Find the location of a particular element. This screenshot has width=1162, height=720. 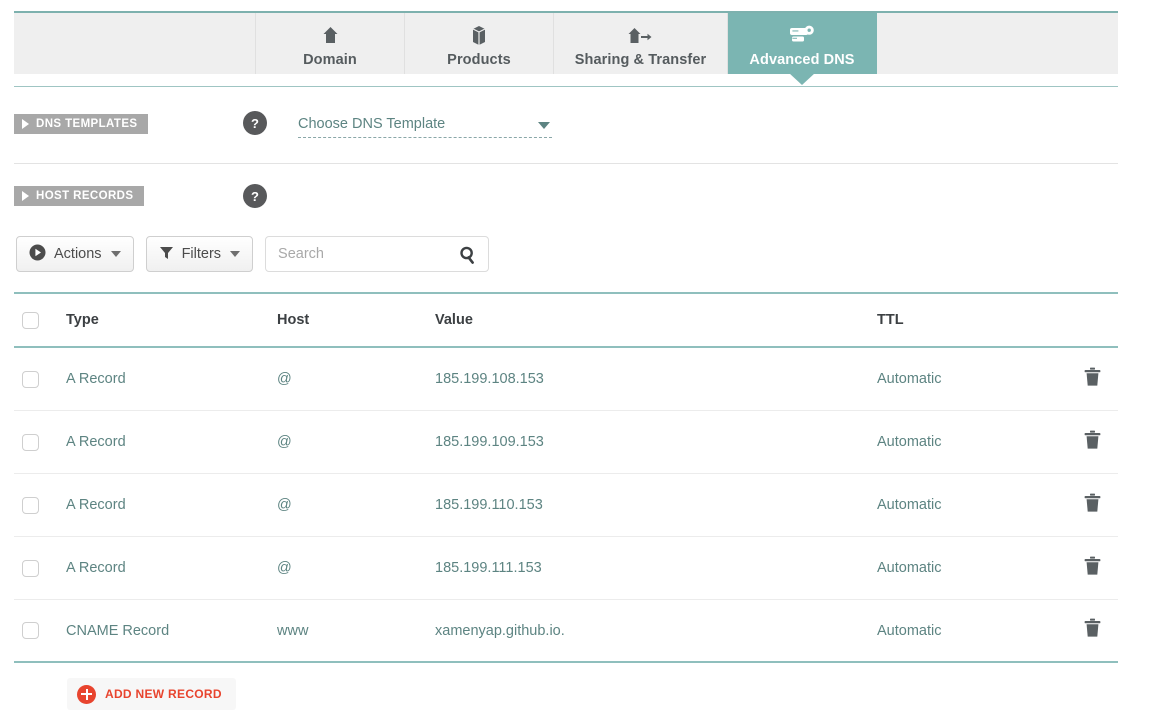

cell-value: xamenyap.github.io. is located at coordinates (656, 631).